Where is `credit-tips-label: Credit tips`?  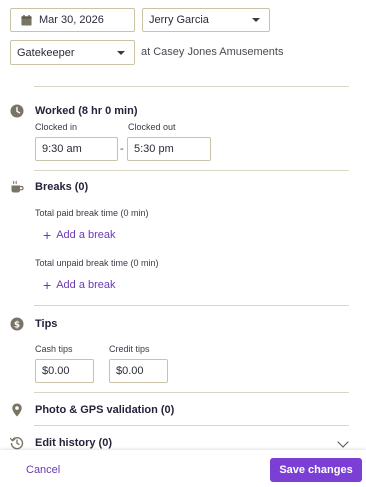 credit-tips-label: Credit tips is located at coordinates (129, 349).